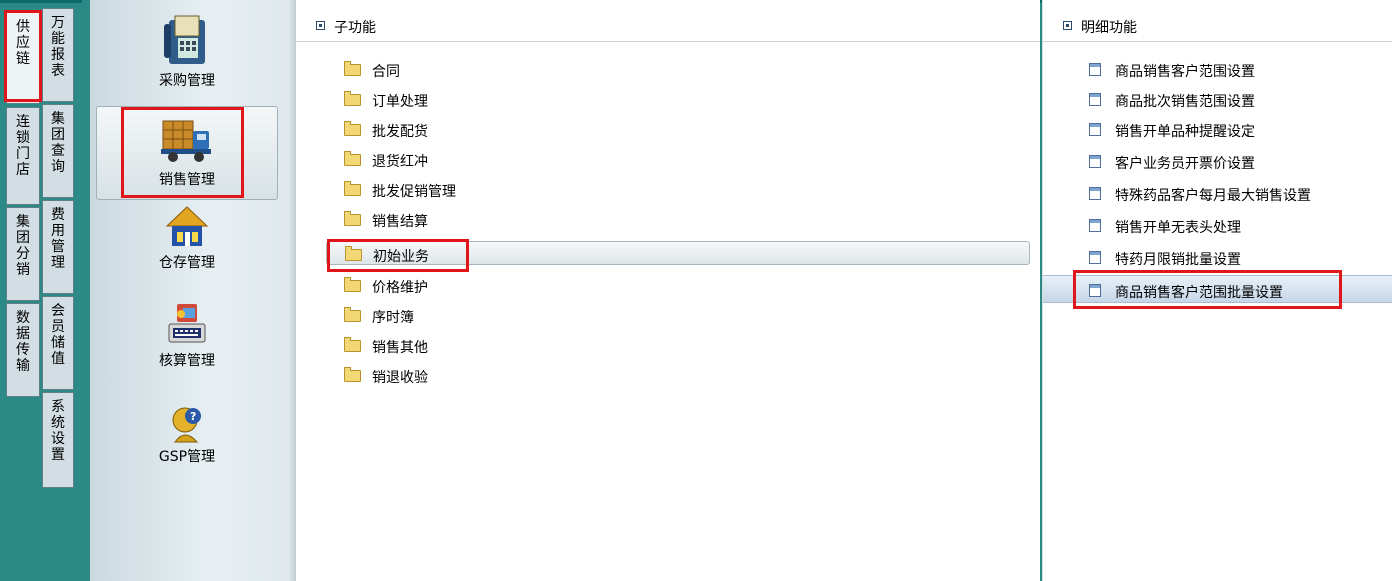 The width and height of the screenshot is (1392, 581). What do you see at coordinates (1217, 225) in the screenshot?
I see `detail-item-no-header: 销售开单无表头处理` at bounding box center [1217, 225].